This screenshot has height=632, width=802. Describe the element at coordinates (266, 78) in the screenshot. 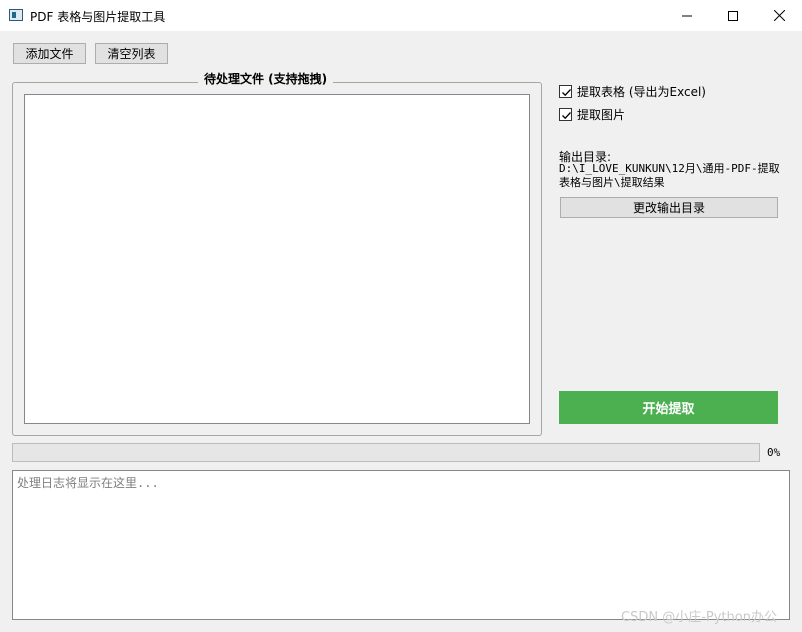

I see `file-group-title: 待处理文件 (支持拖拽)` at that location.